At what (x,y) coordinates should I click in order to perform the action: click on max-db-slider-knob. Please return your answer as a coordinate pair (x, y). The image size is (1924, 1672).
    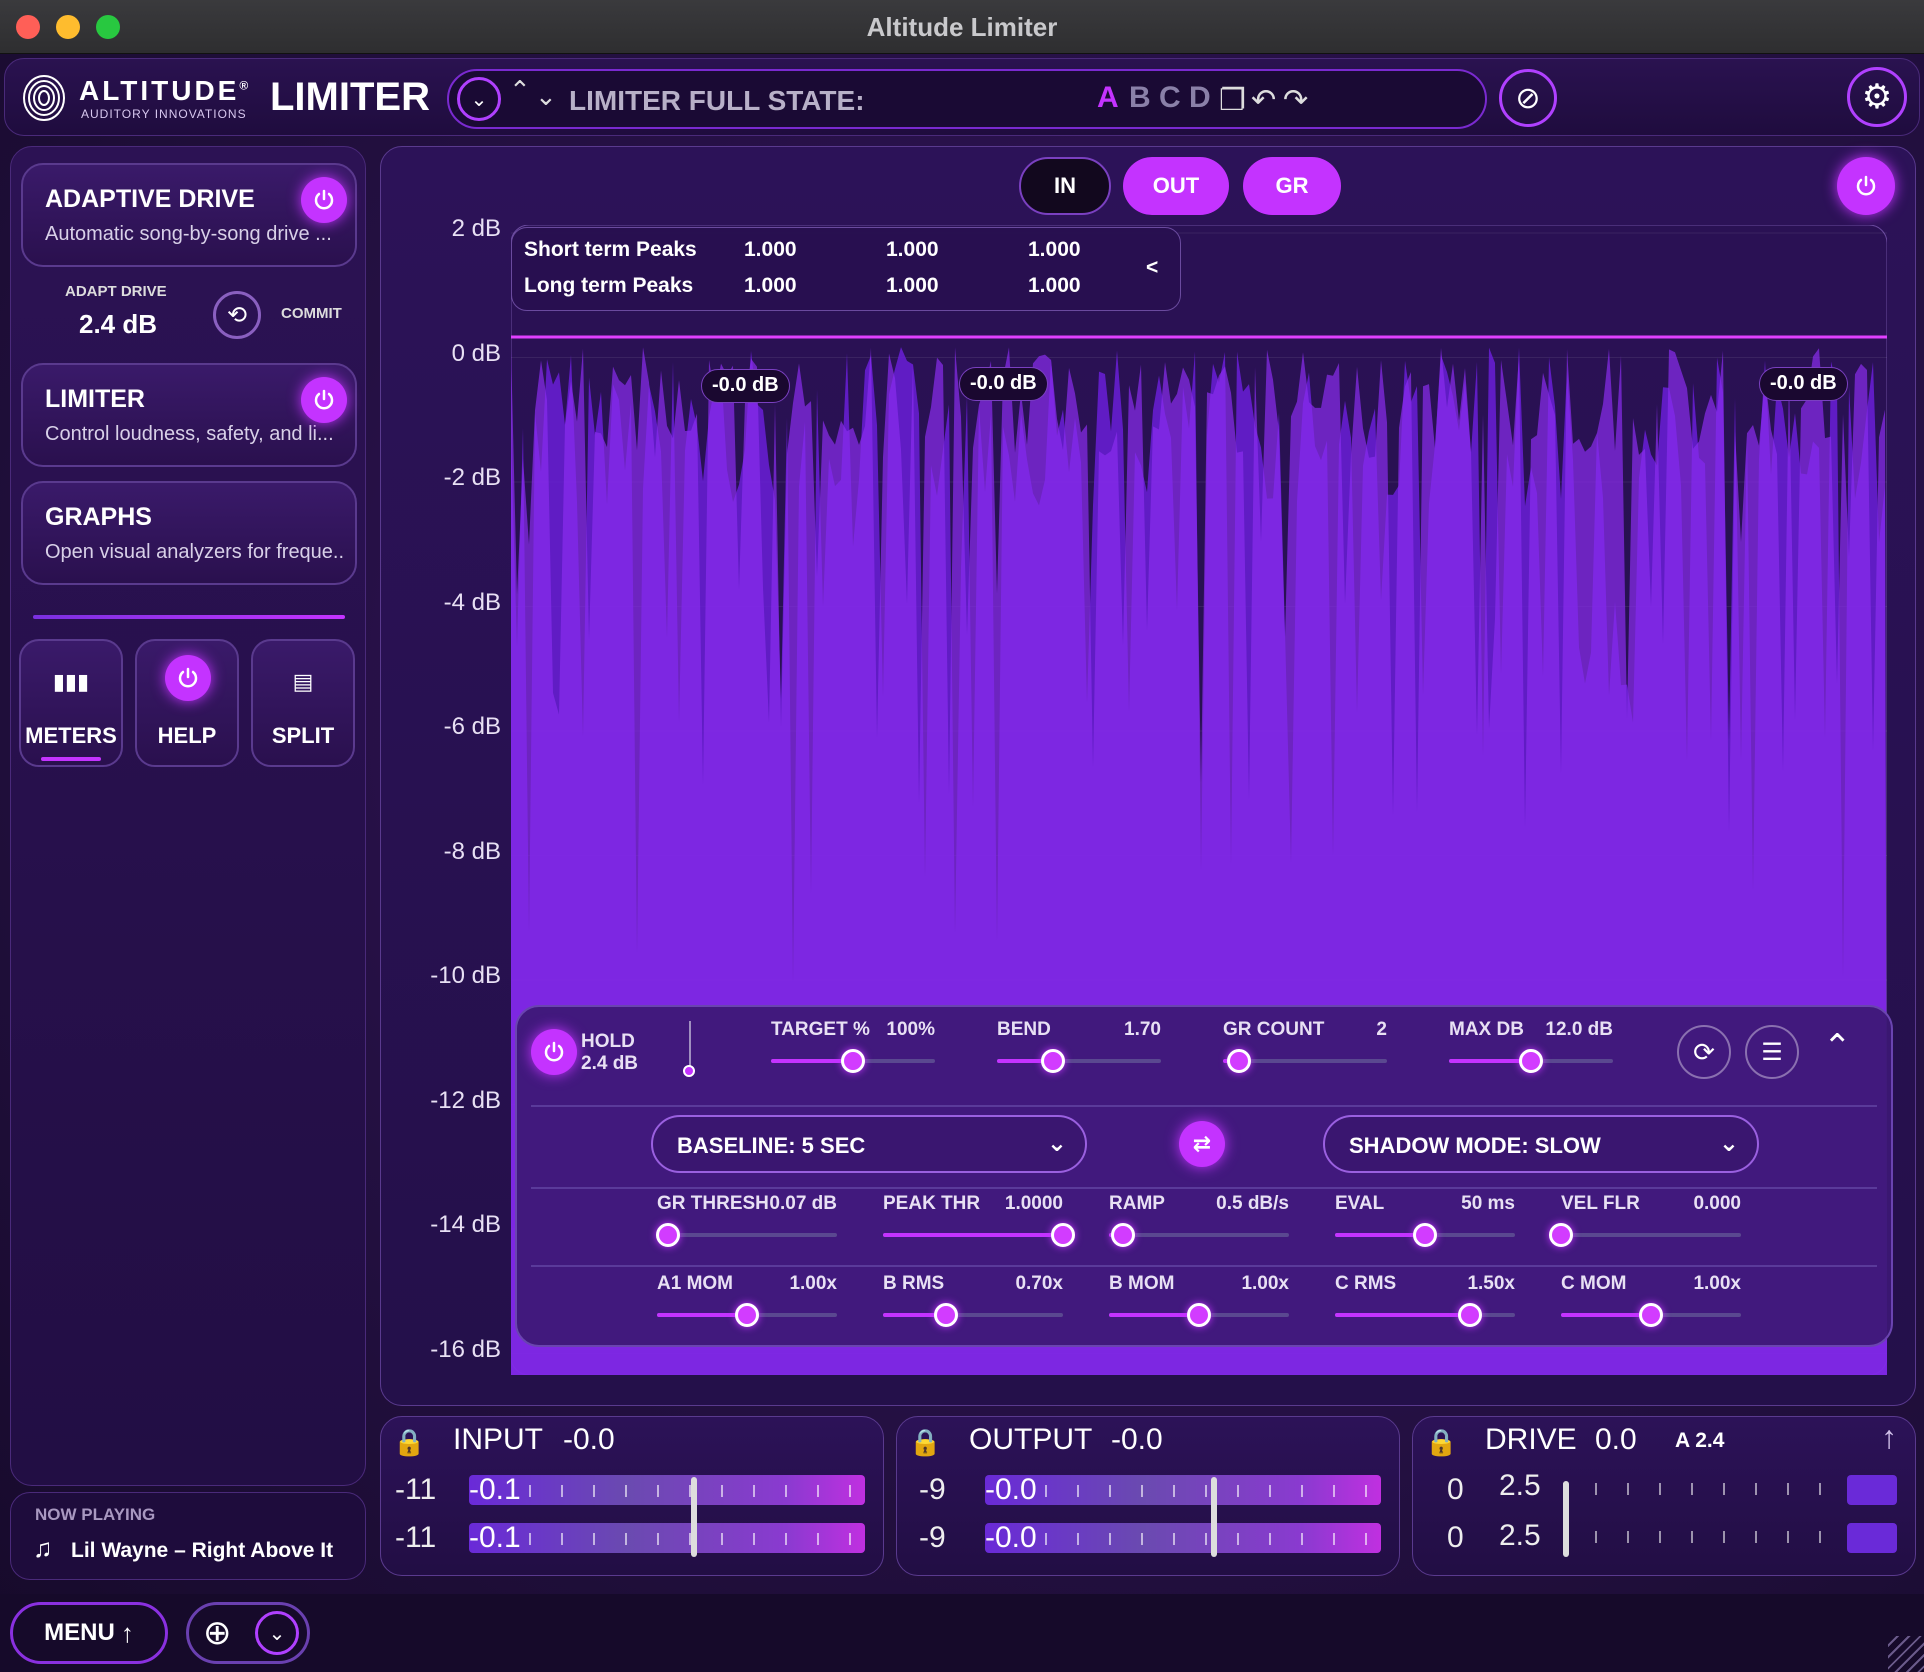
    Looking at the image, I should click on (1531, 1061).